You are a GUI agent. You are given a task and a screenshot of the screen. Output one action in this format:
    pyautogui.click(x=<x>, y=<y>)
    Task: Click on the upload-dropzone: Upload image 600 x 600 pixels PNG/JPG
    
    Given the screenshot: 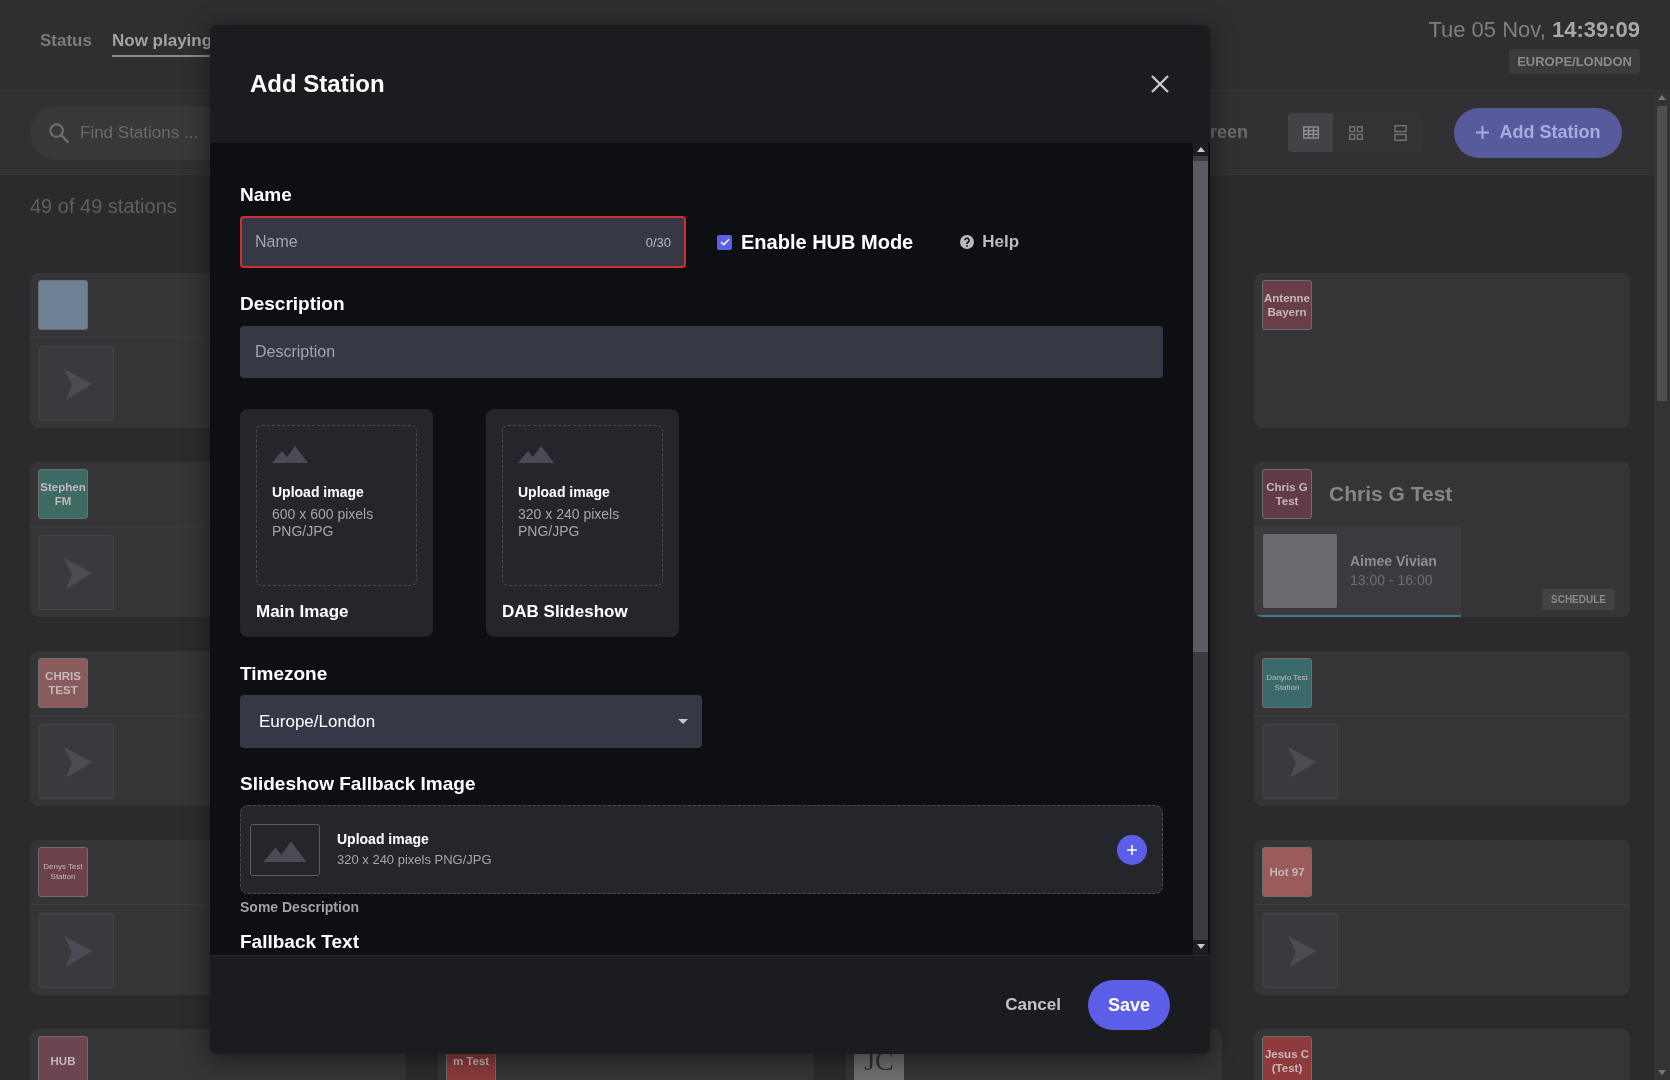 What is the action you would take?
    pyautogui.click(x=336, y=505)
    